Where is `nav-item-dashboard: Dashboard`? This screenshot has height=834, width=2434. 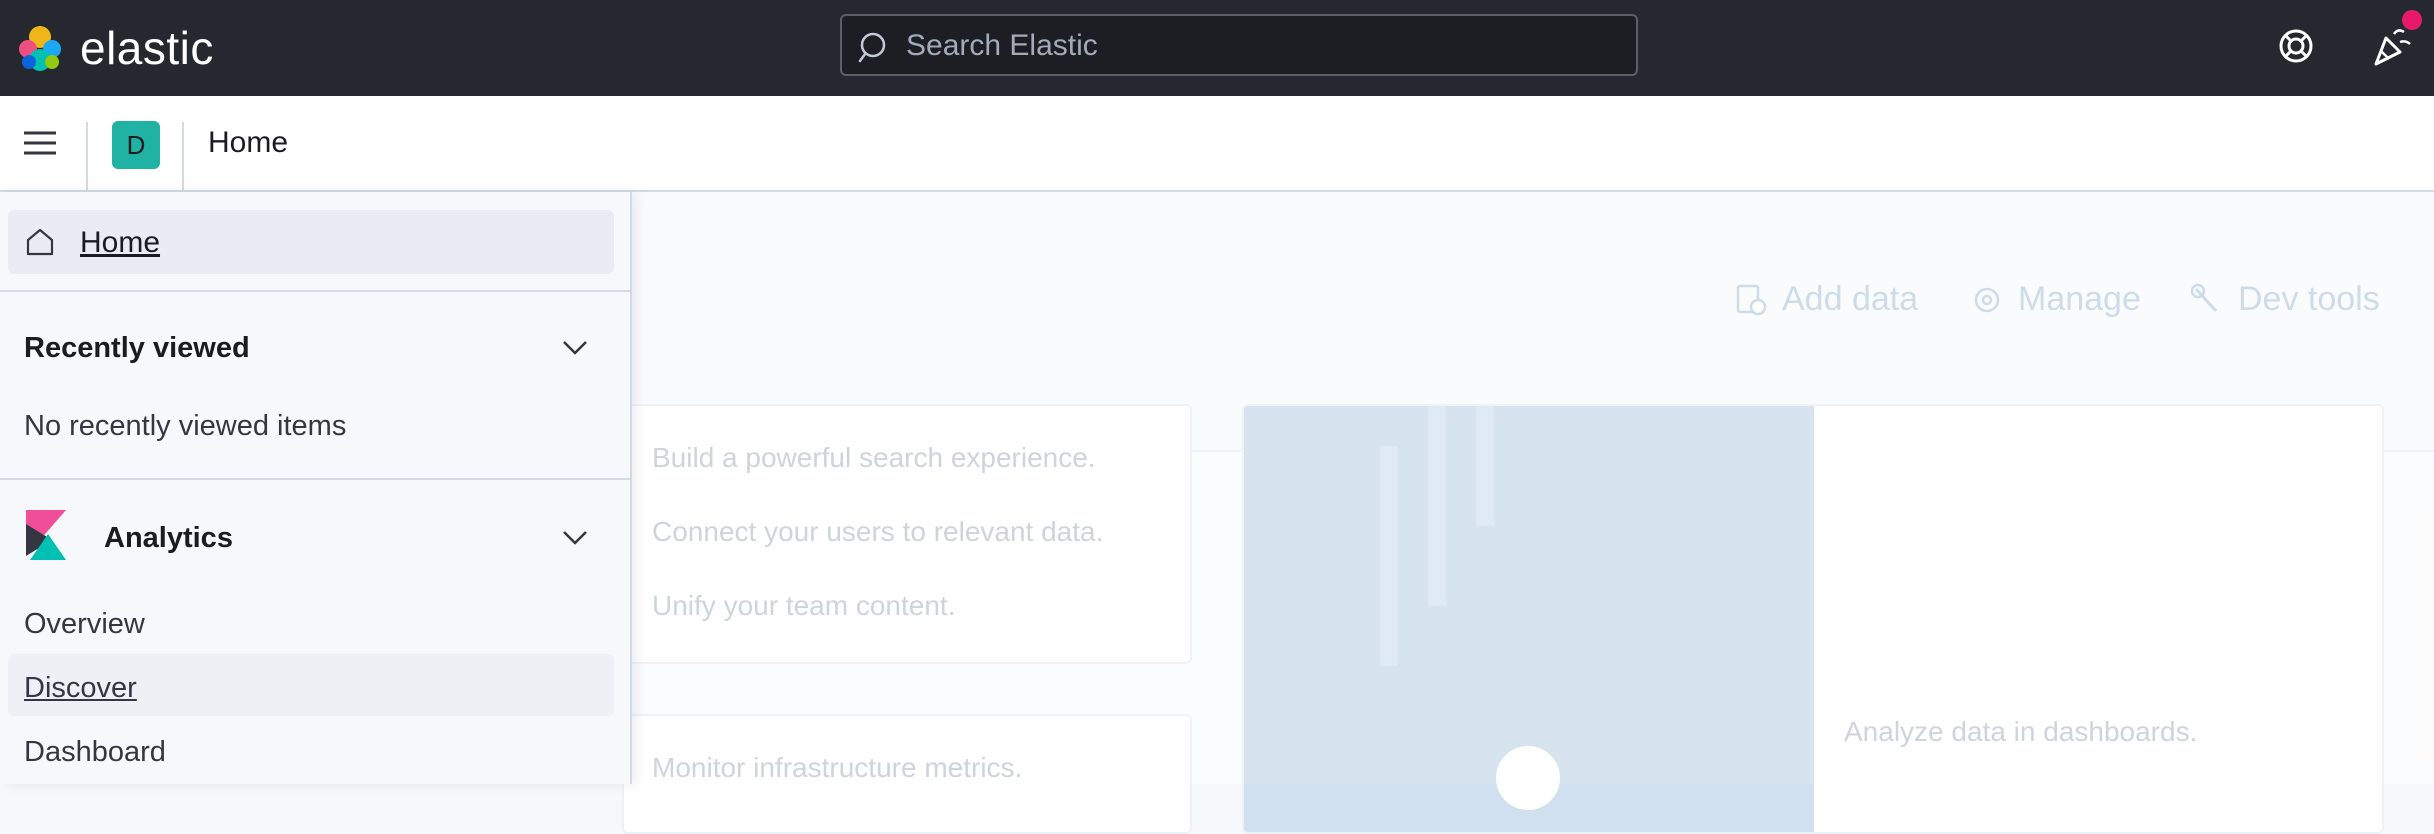 nav-item-dashboard: Dashboard is located at coordinates (95, 752).